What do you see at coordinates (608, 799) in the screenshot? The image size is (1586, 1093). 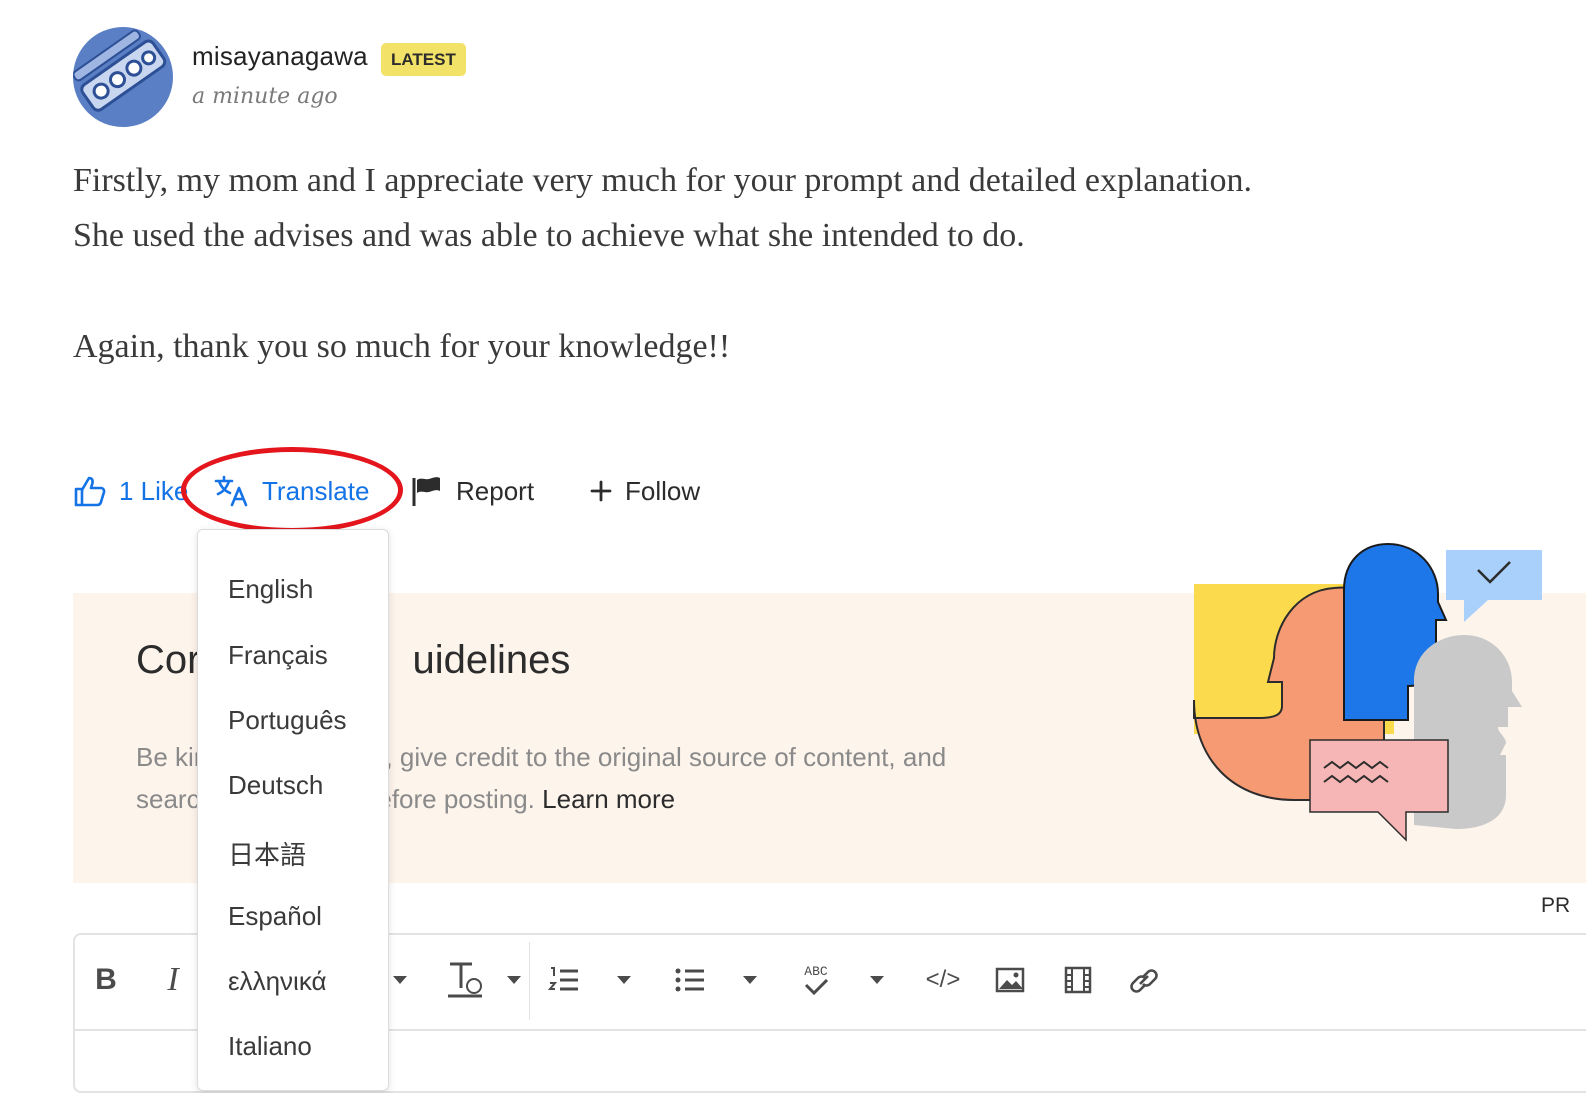 I see `learn-more-link: Learn more` at bounding box center [608, 799].